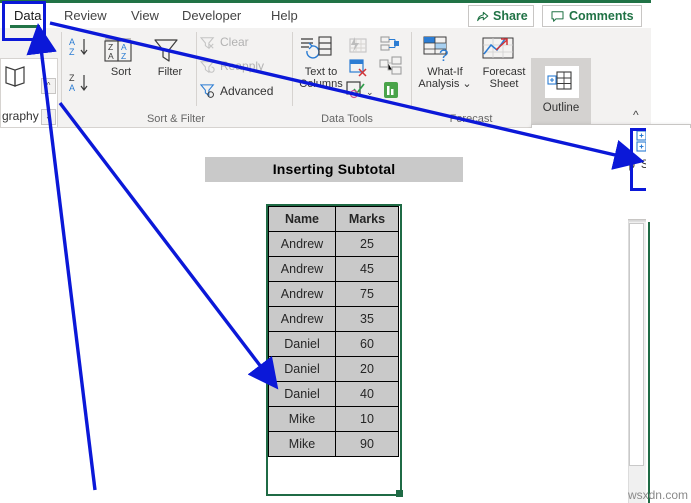 This screenshot has height=503, width=691. Describe the element at coordinates (321, 84) in the screenshot. I see `text-to-columns-label-2: Columns` at that location.